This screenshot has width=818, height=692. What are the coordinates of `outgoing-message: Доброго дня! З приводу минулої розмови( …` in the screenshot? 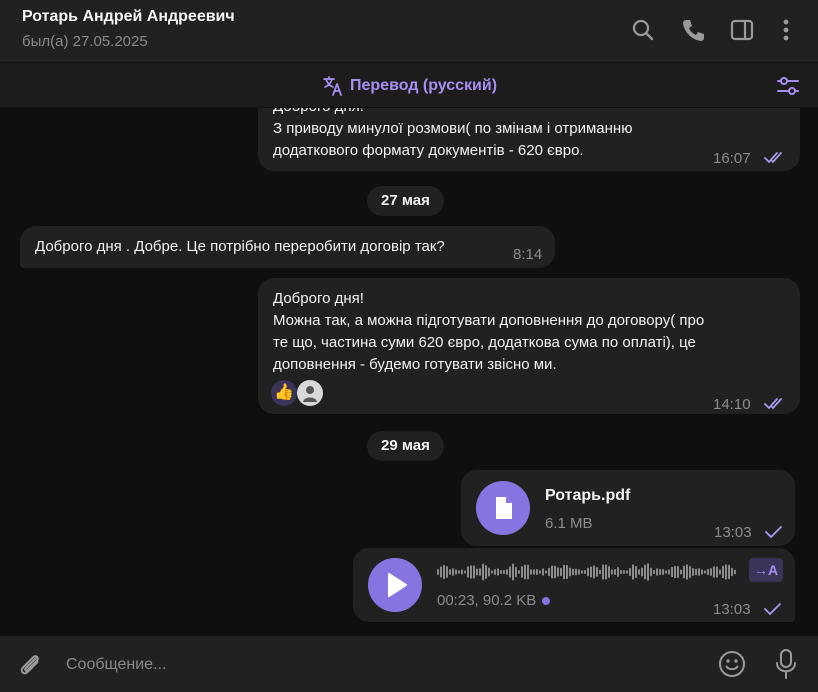 It's located at (529, 139).